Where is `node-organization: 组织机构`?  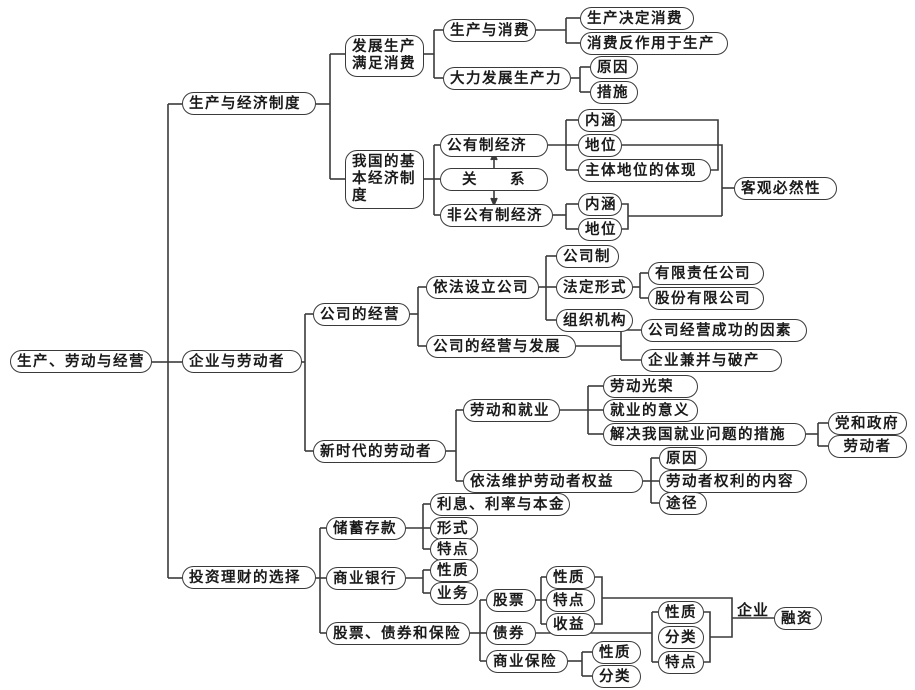
node-organization: 组织机构 is located at coordinates (594, 320).